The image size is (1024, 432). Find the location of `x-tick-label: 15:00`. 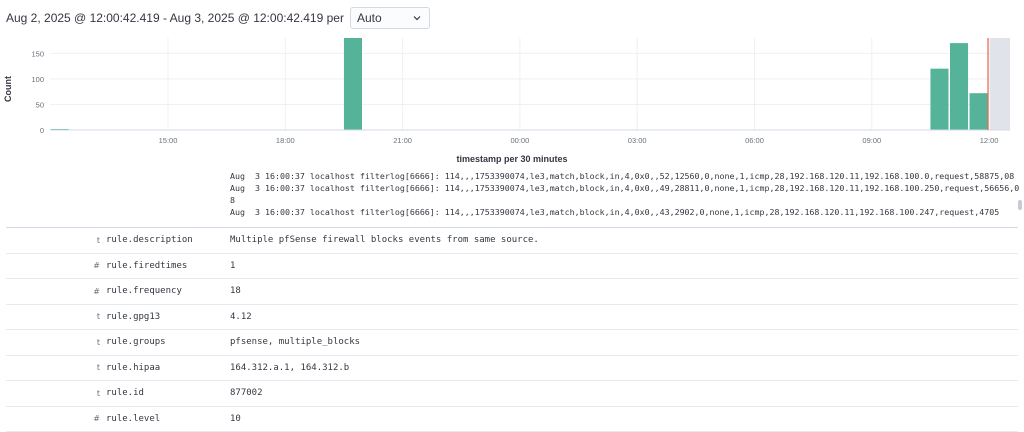

x-tick-label: 15:00 is located at coordinates (168, 140).